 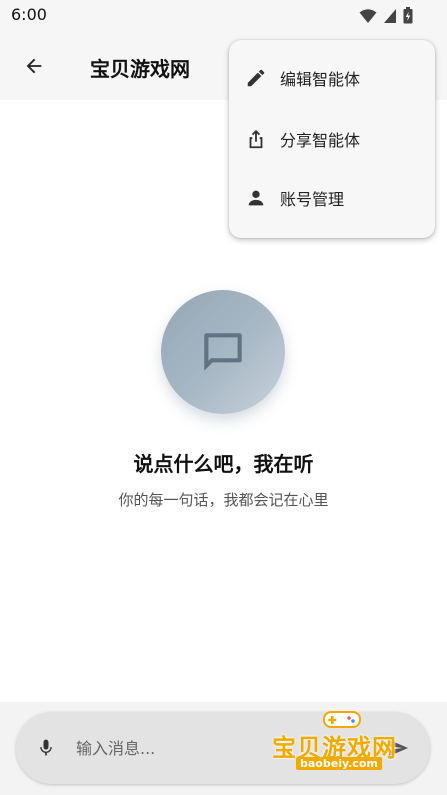 I want to click on arrow-left-icon, so click(x=34, y=66).